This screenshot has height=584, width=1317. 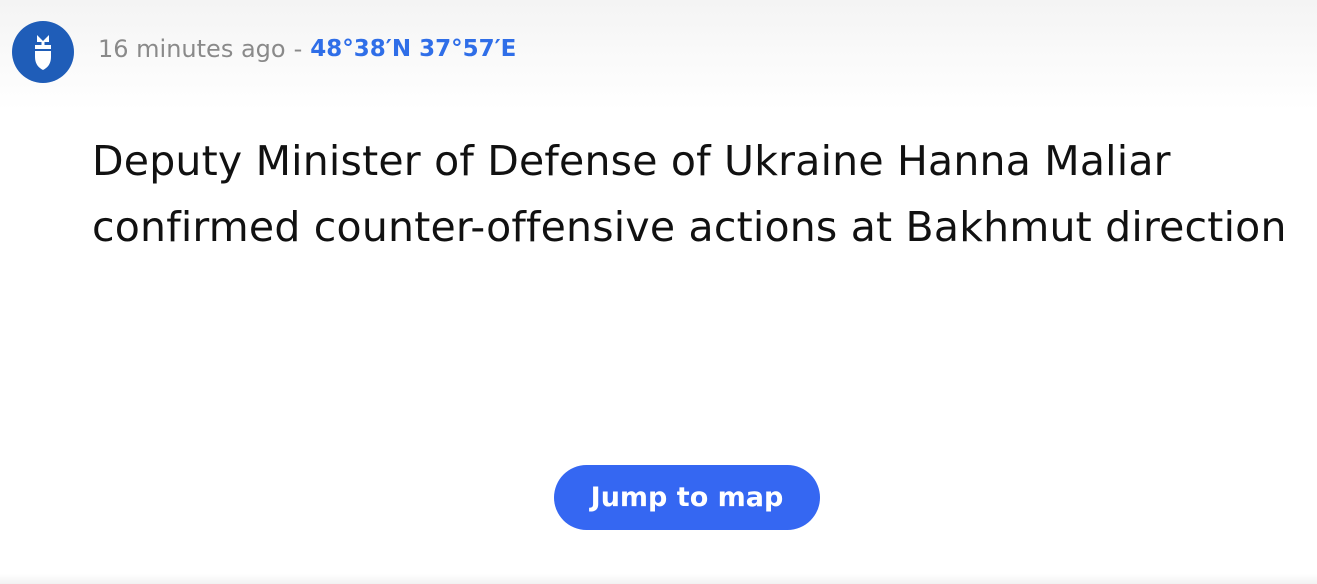 I want to click on category-avatar, so click(x=43, y=52).